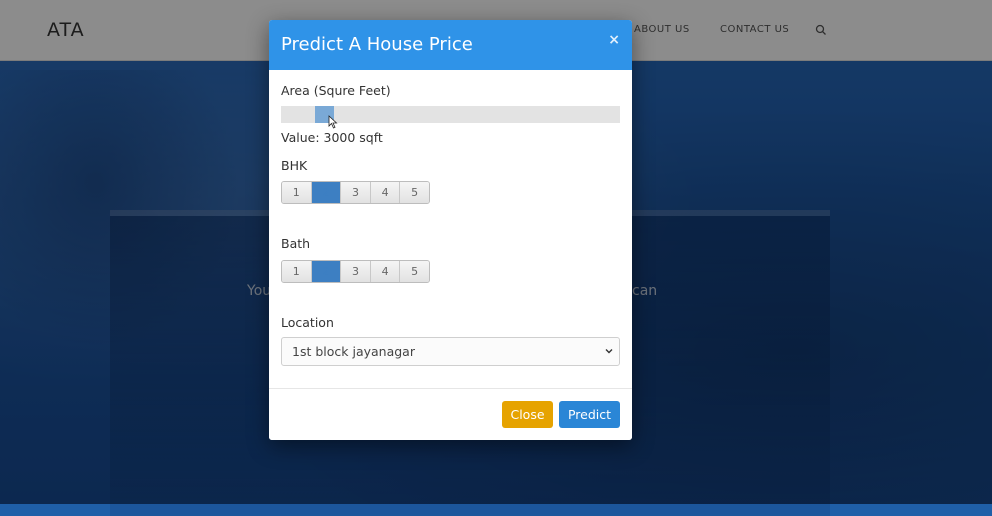 Image resolution: width=992 pixels, height=516 pixels. What do you see at coordinates (609, 351) in the screenshot?
I see `chevron-down-icon` at bounding box center [609, 351].